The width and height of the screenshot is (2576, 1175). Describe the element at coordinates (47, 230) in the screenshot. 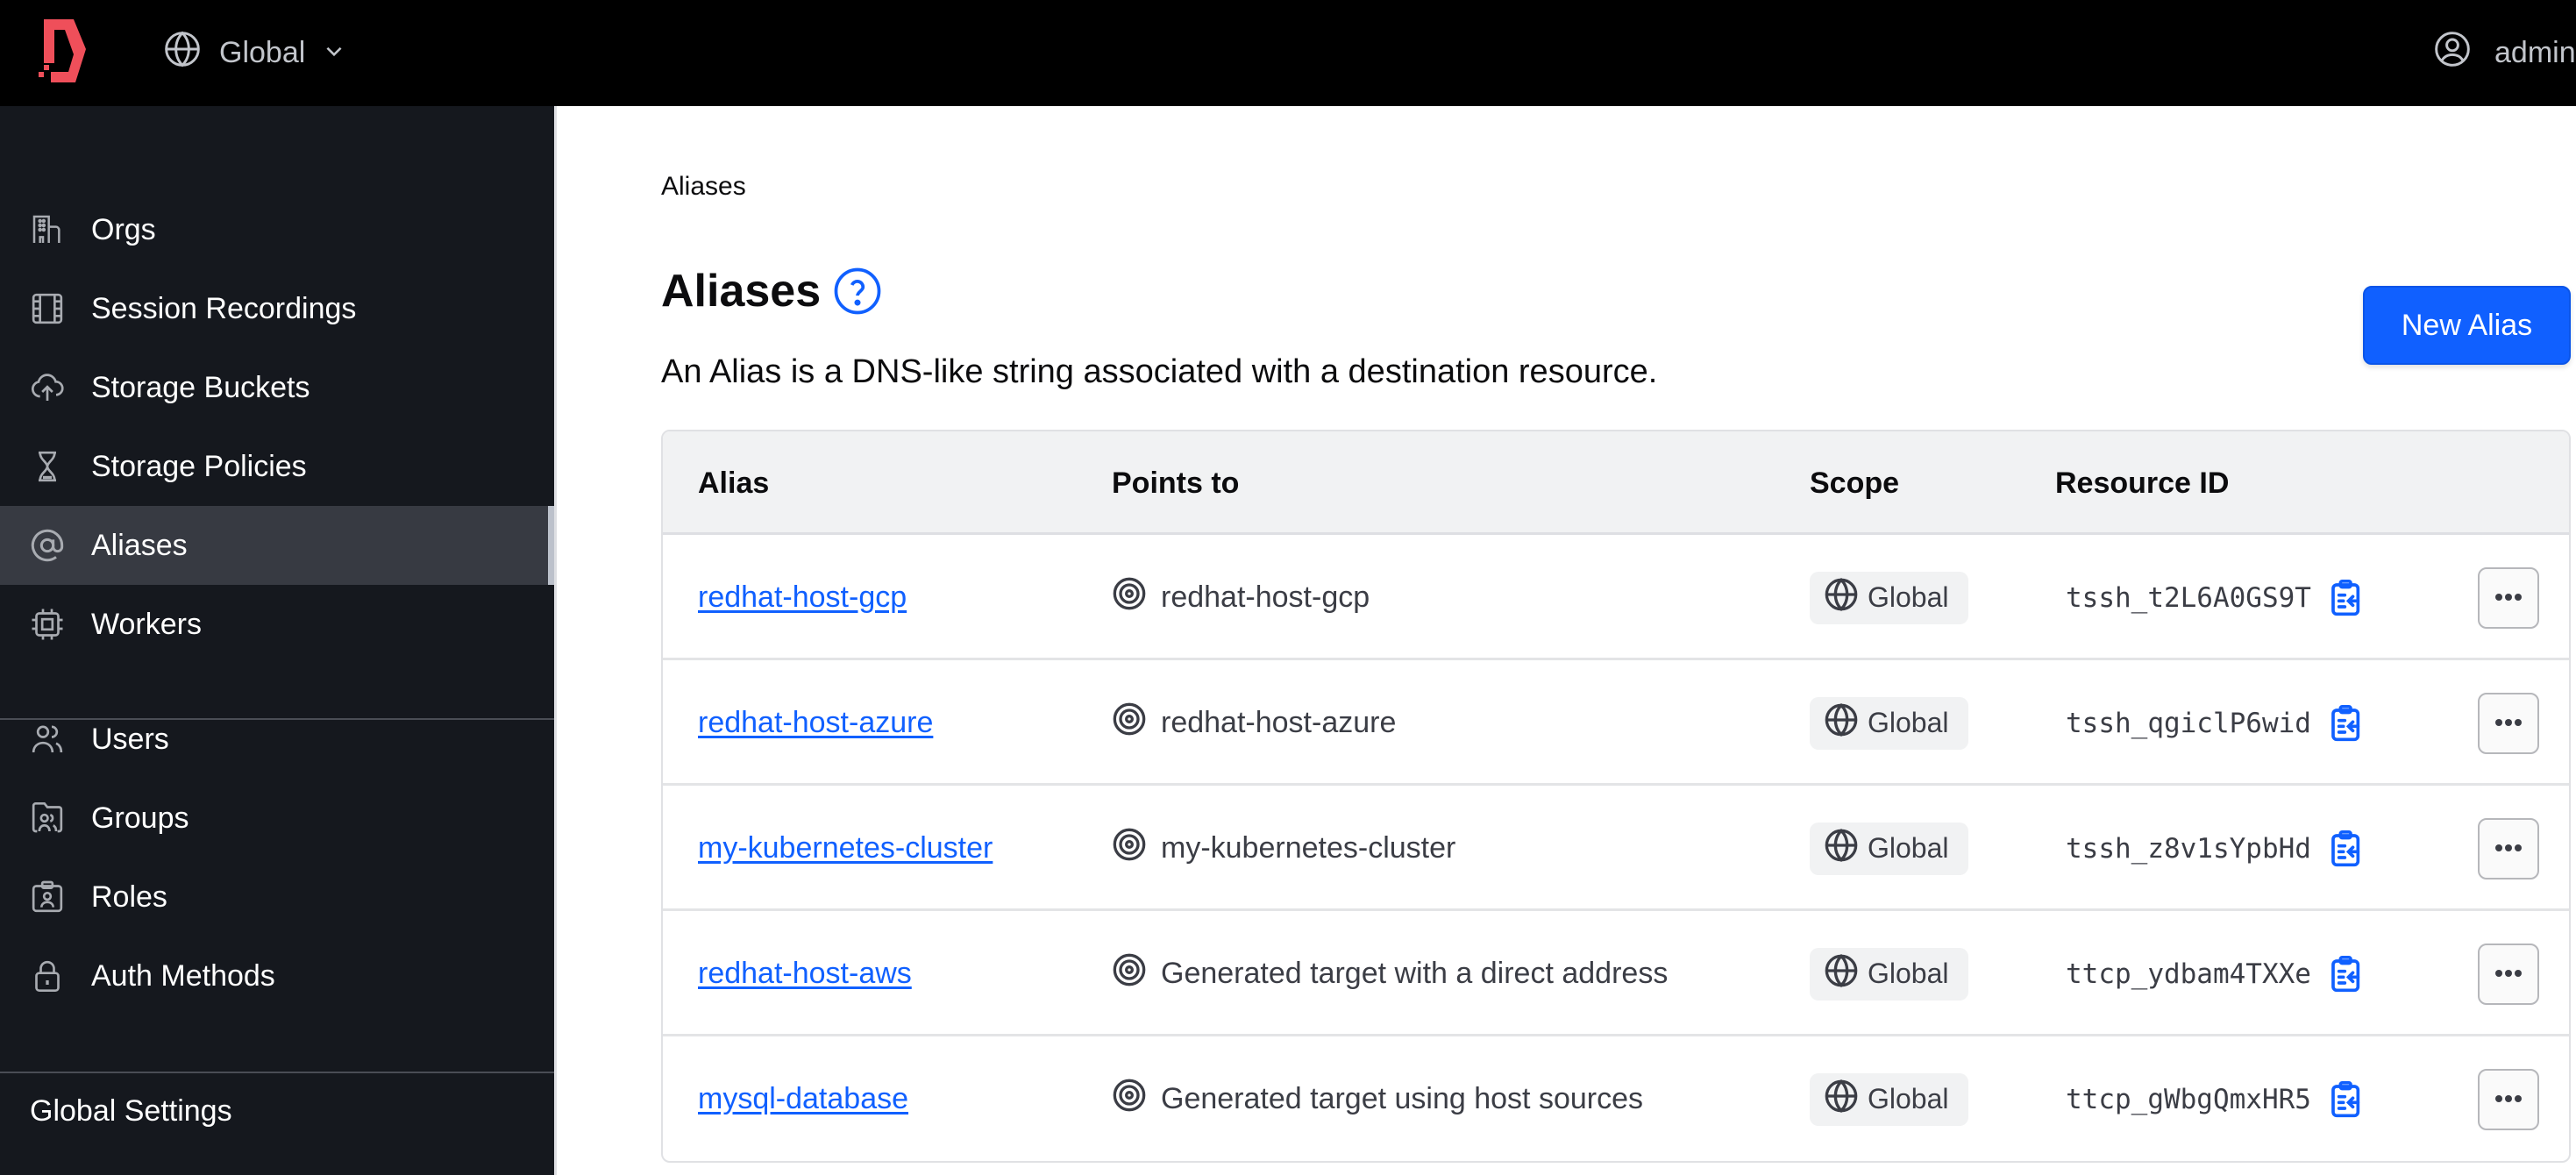

I see `building-icon` at that location.